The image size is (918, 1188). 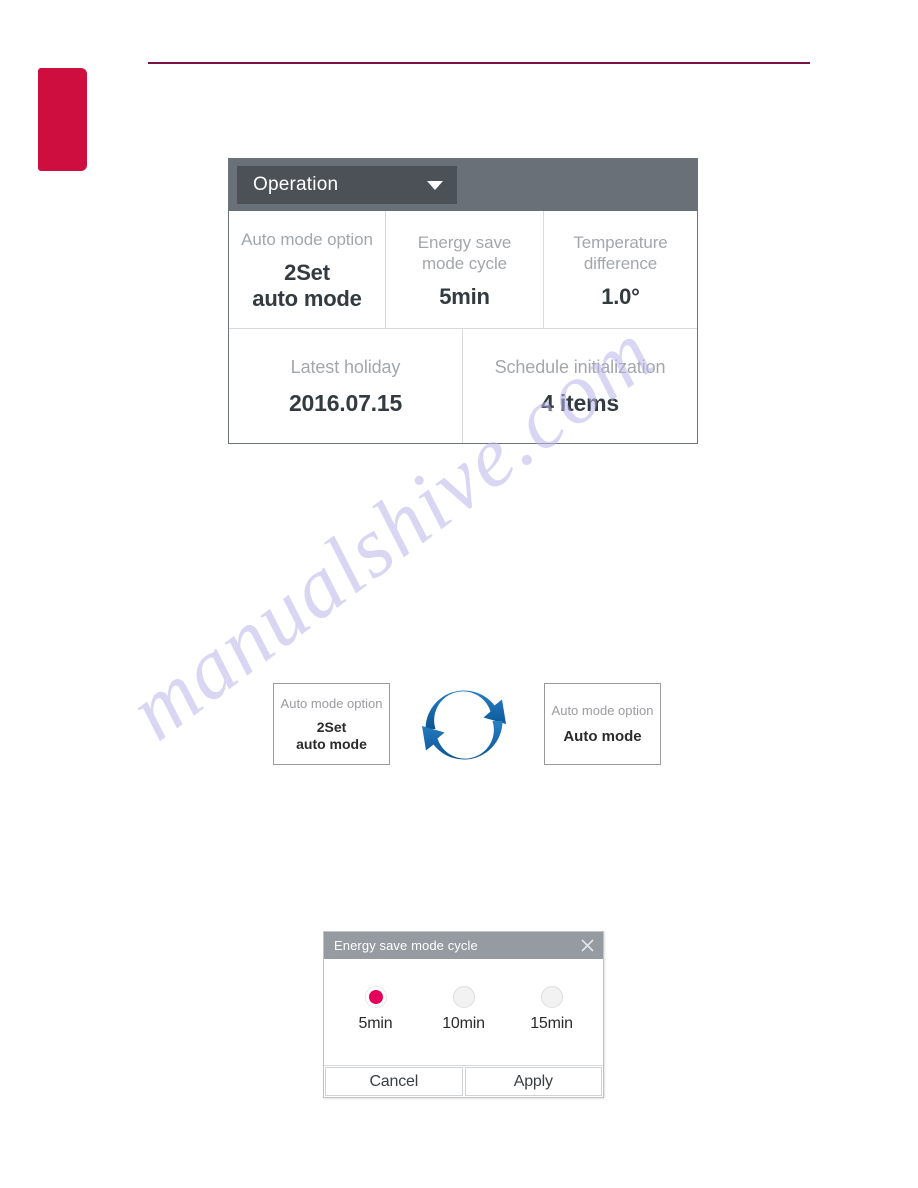 I want to click on operation-dropdown: Operation, so click(x=347, y=185).